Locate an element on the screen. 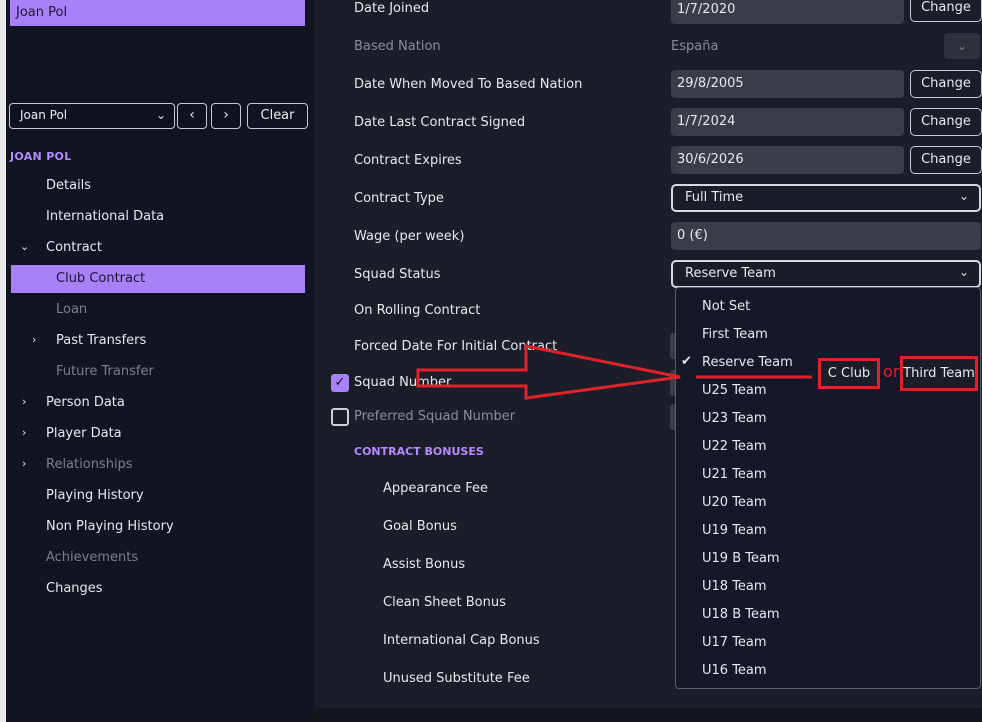  annotation-or: or is located at coordinates (891, 371).